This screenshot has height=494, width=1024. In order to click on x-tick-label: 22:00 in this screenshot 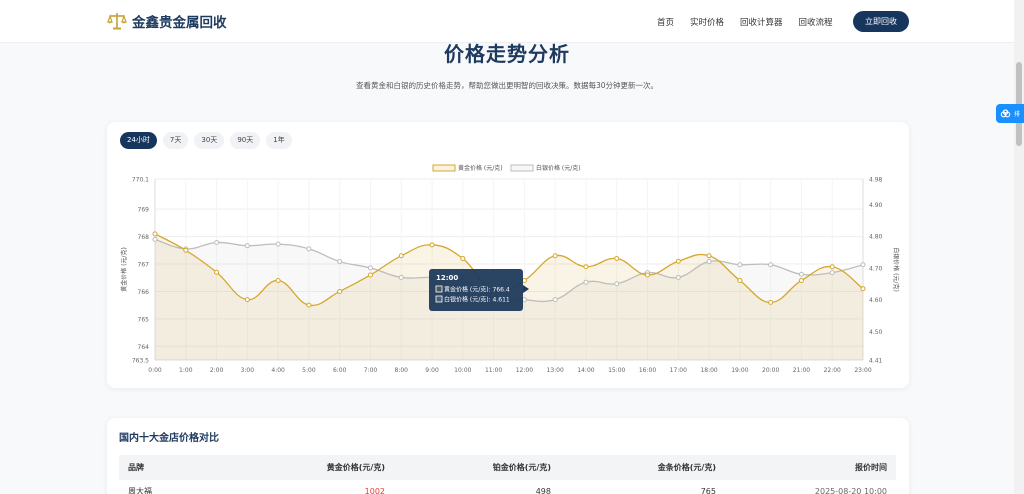, I will do `click(832, 370)`.